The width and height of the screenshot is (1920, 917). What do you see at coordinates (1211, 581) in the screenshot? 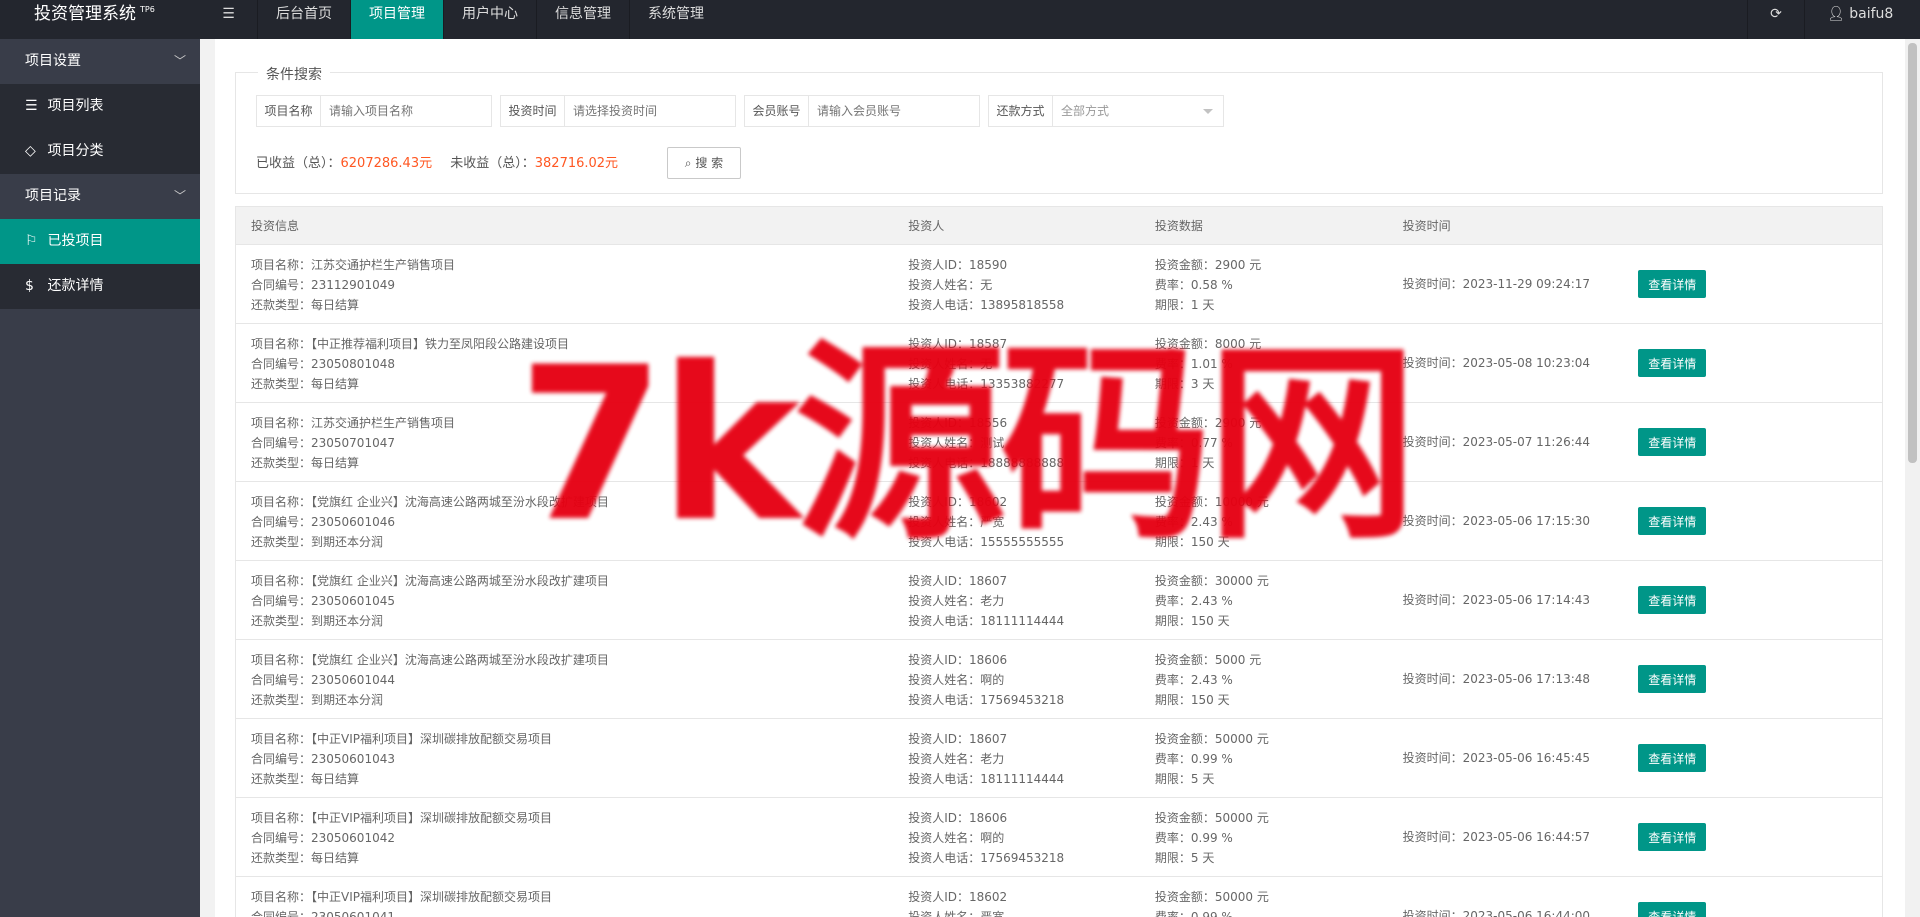
I see `invest-amount: 投资金额：30000 元` at bounding box center [1211, 581].